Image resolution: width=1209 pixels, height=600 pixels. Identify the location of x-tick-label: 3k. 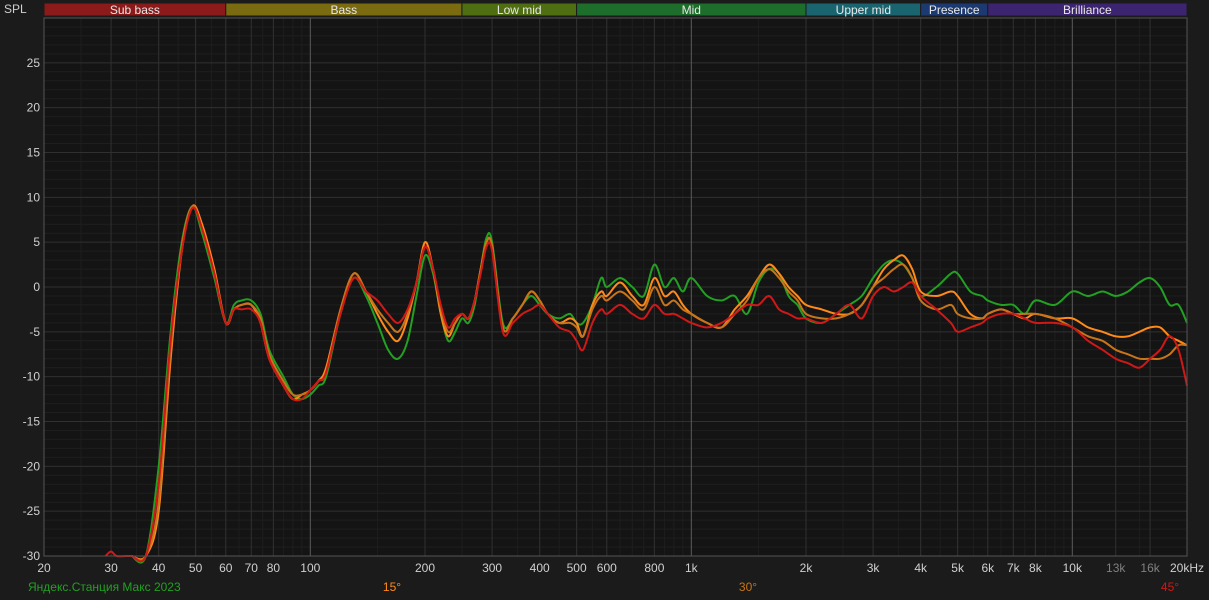
(874, 568).